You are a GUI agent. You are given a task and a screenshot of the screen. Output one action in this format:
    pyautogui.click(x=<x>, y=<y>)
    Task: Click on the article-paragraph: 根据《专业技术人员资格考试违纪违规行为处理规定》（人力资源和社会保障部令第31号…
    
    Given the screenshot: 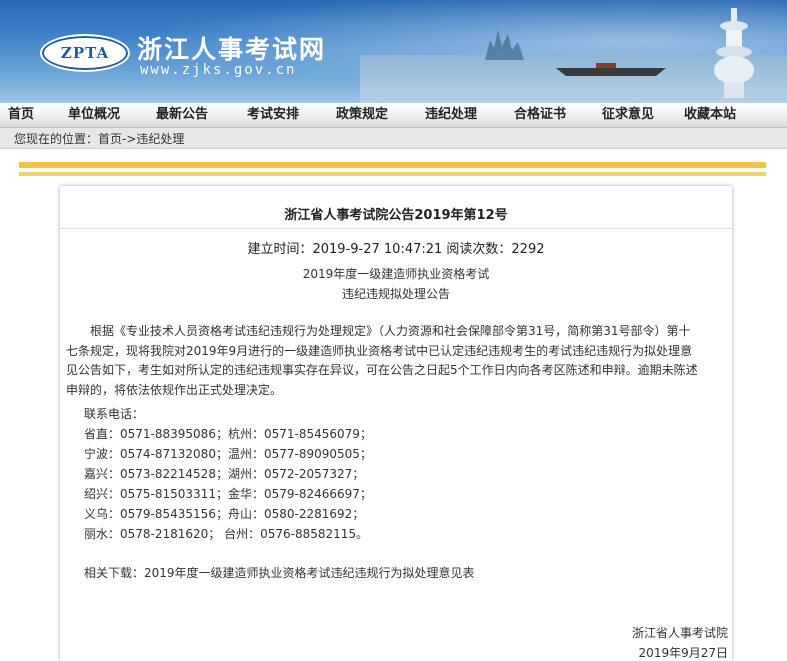 What is the action you would take?
    pyautogui.click(x=382, y=360)
    